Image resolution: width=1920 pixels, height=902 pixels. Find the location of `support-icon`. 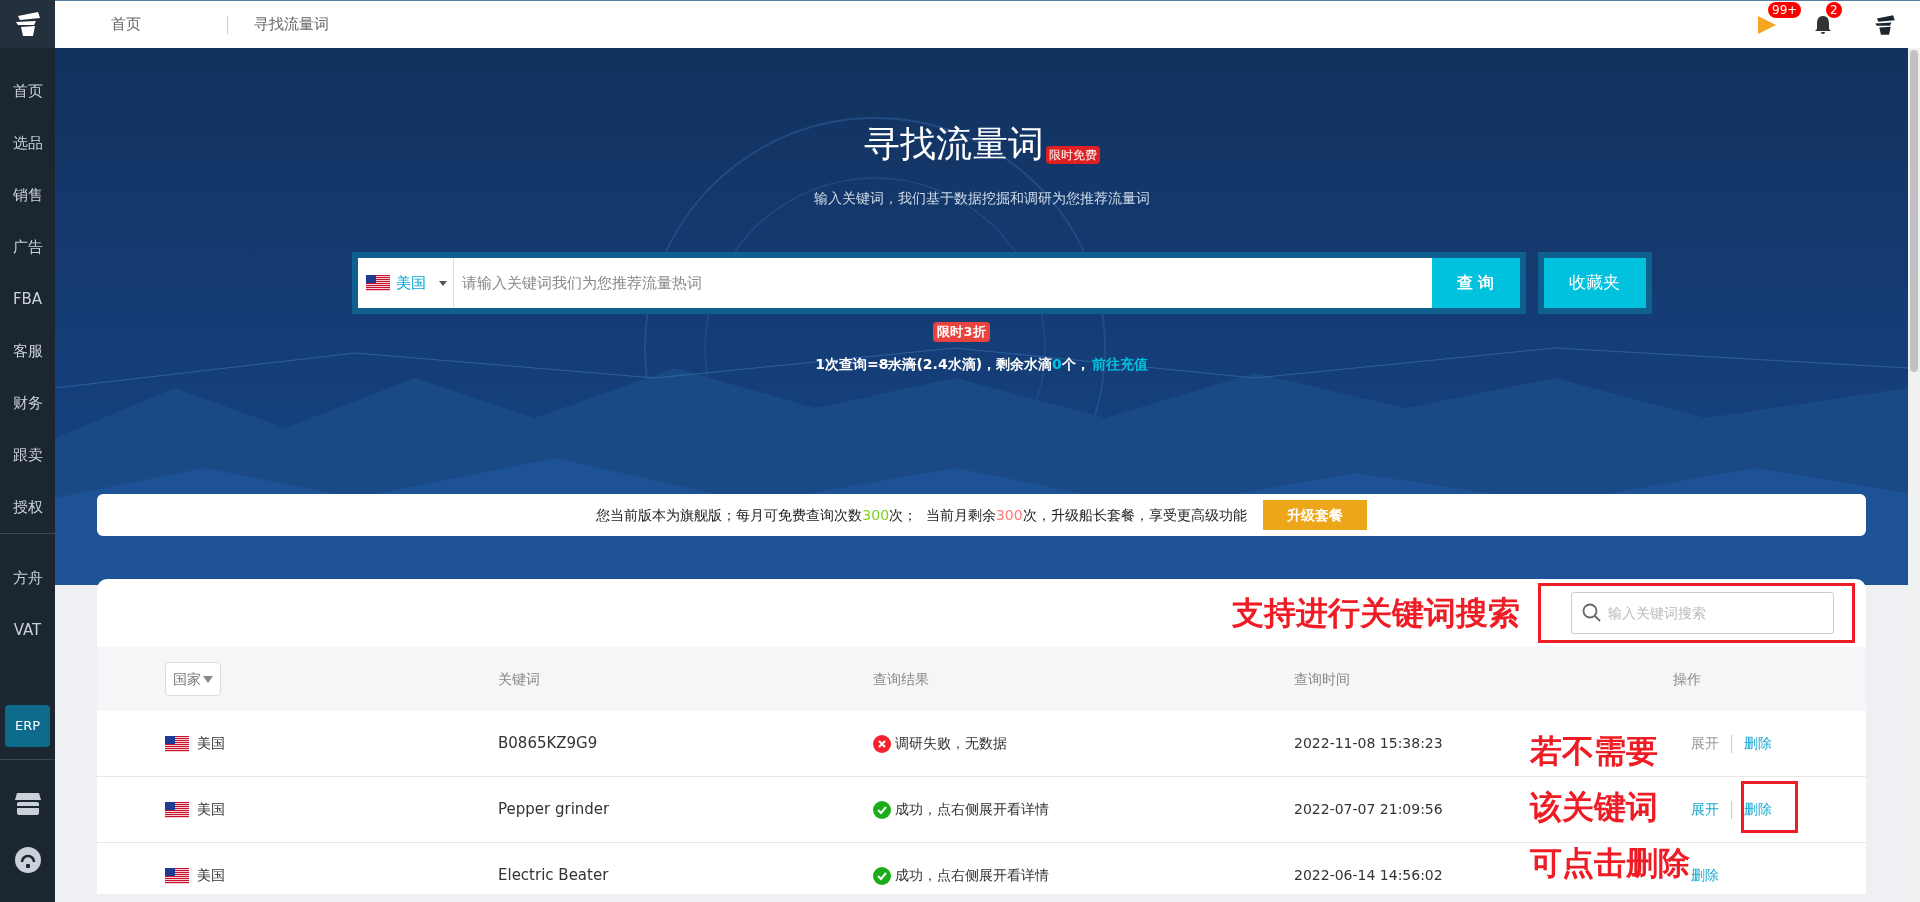

support-icon is located at coordinates (27, 860).